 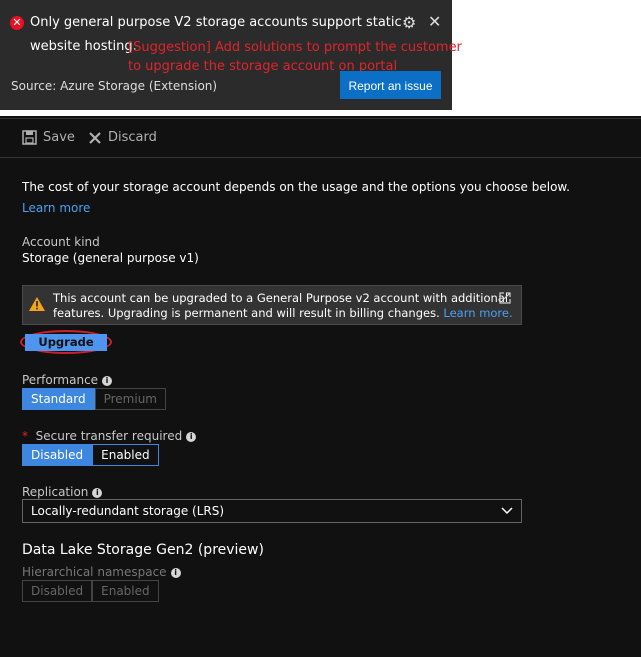 What do you see at coordinates (409, 22) in the screenshot?
I see `gear-icon: ⚙` at bounding box center [409, 22].